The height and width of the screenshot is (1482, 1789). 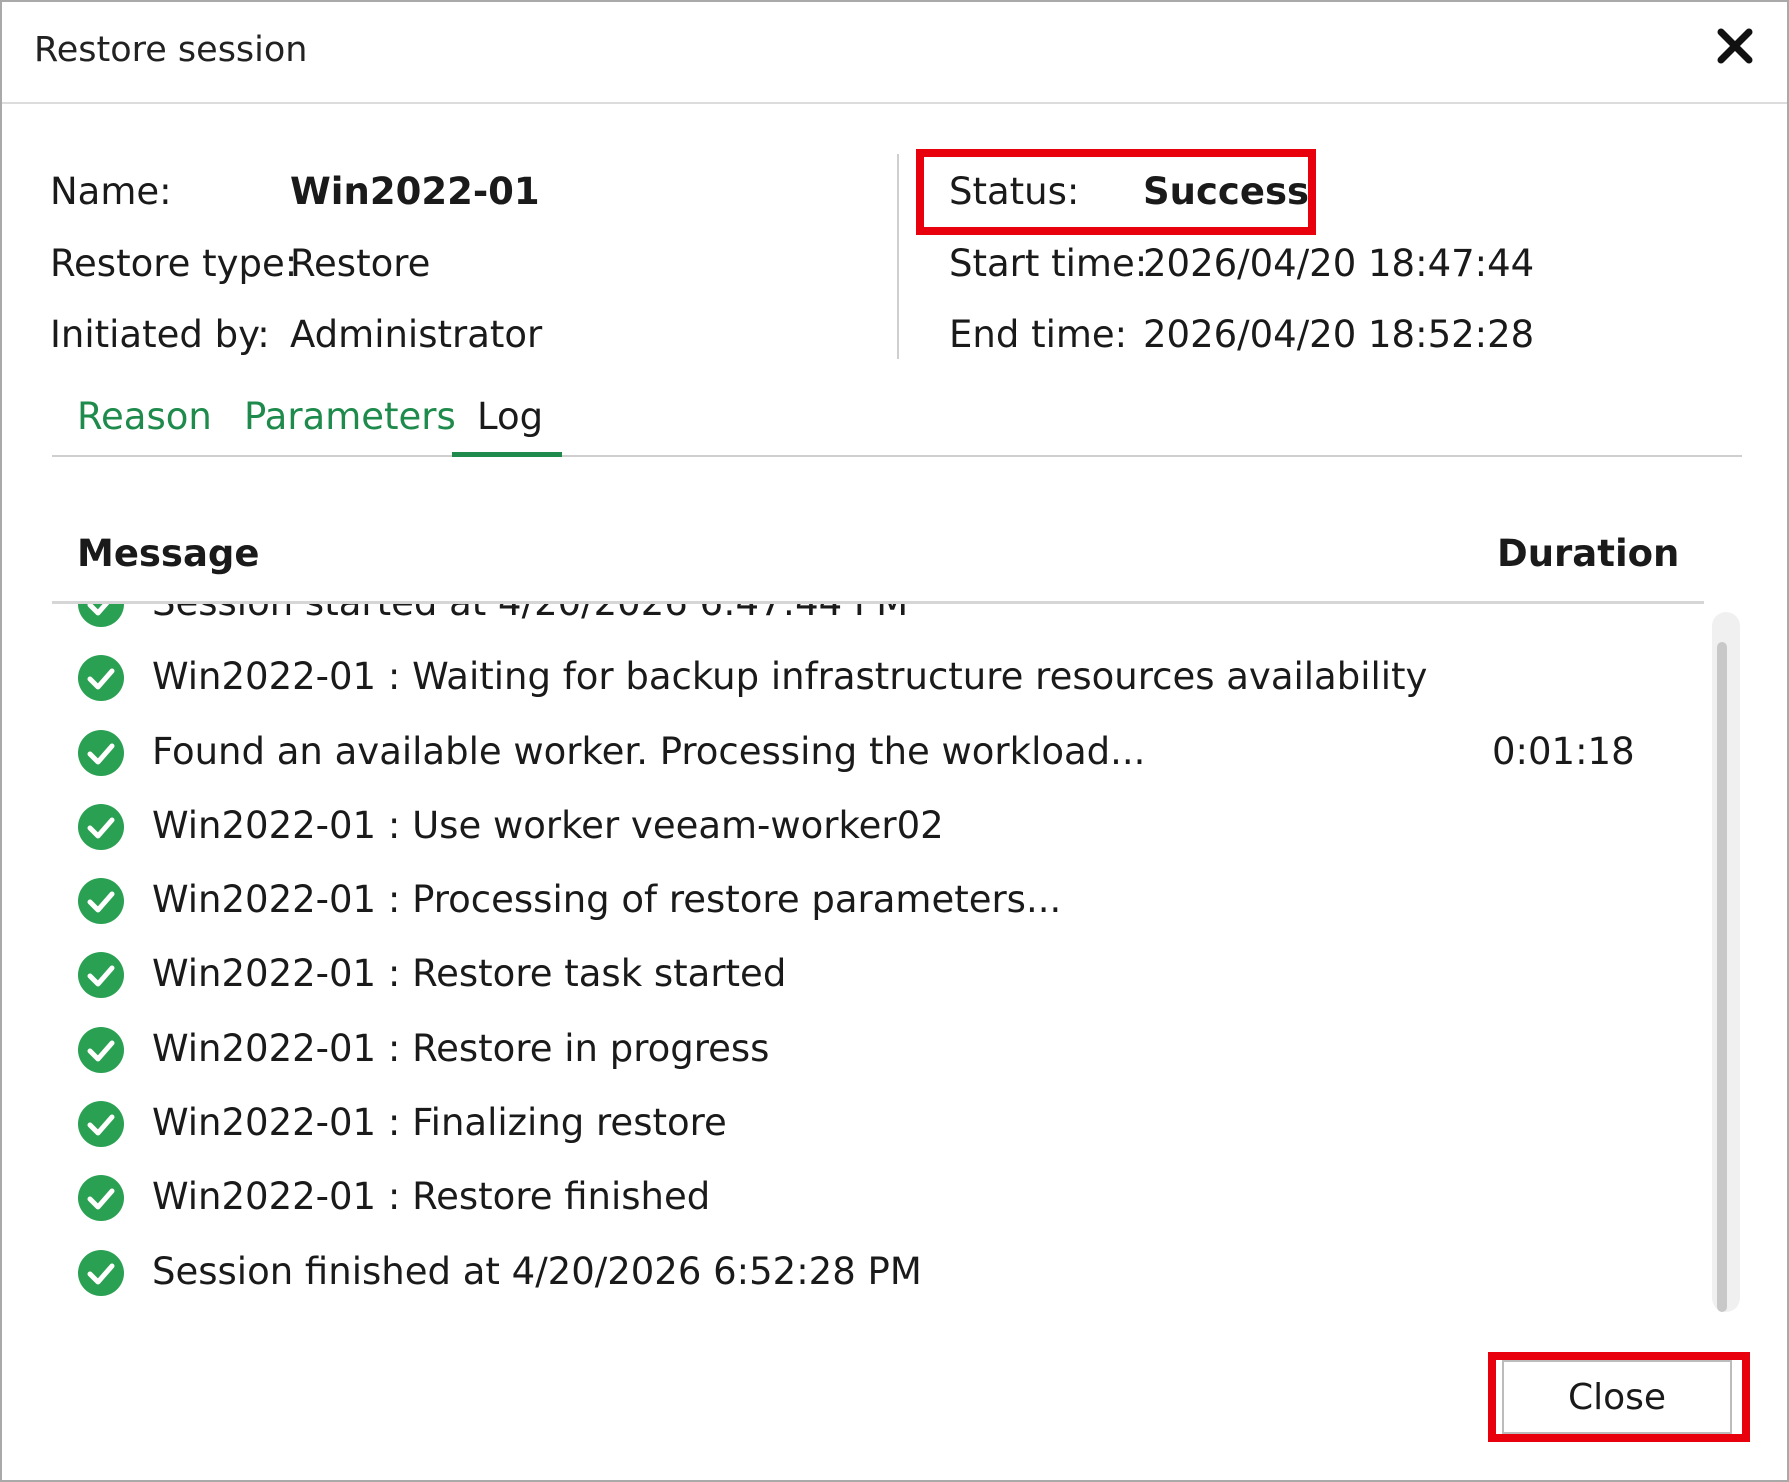 What do you see at coordinates (1048, 263) in the screenshot?
I see `start-time-label: Start time:` at bounding box center [1048, 263].